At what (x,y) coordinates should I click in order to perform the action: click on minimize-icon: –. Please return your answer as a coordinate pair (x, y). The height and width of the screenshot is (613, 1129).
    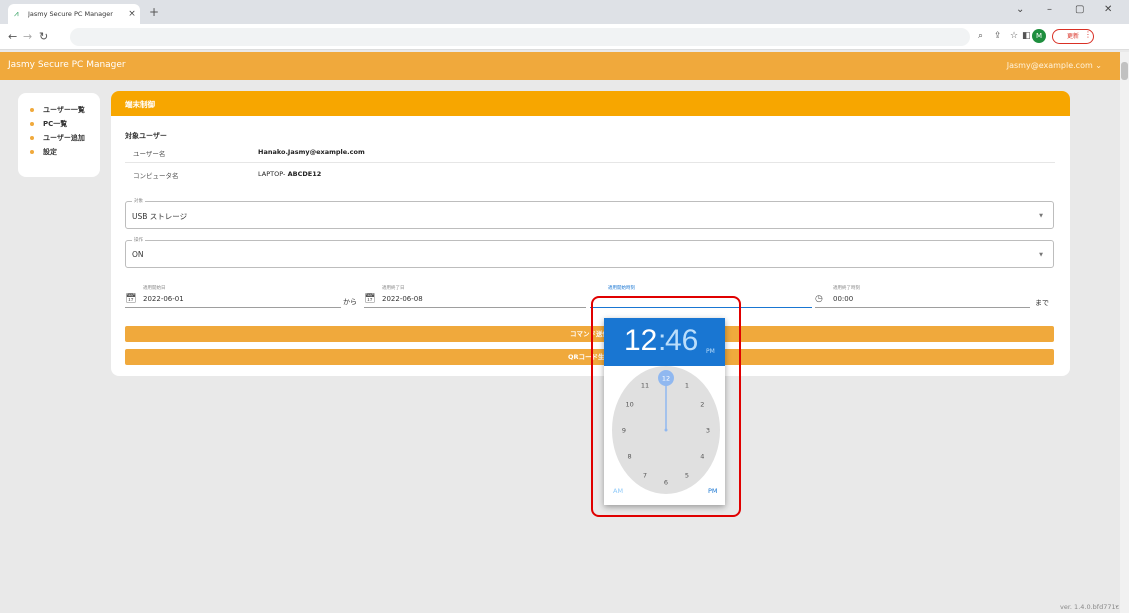
    Looking at the image, I should click on (1049, 9).